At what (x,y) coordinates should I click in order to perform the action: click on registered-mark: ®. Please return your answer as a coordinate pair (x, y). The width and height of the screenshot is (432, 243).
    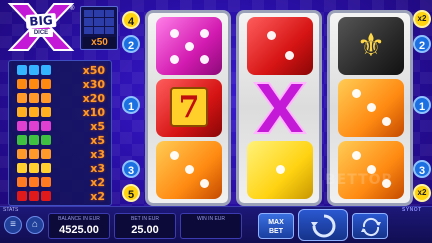
    Looking at the image, I should click on (72, 9).